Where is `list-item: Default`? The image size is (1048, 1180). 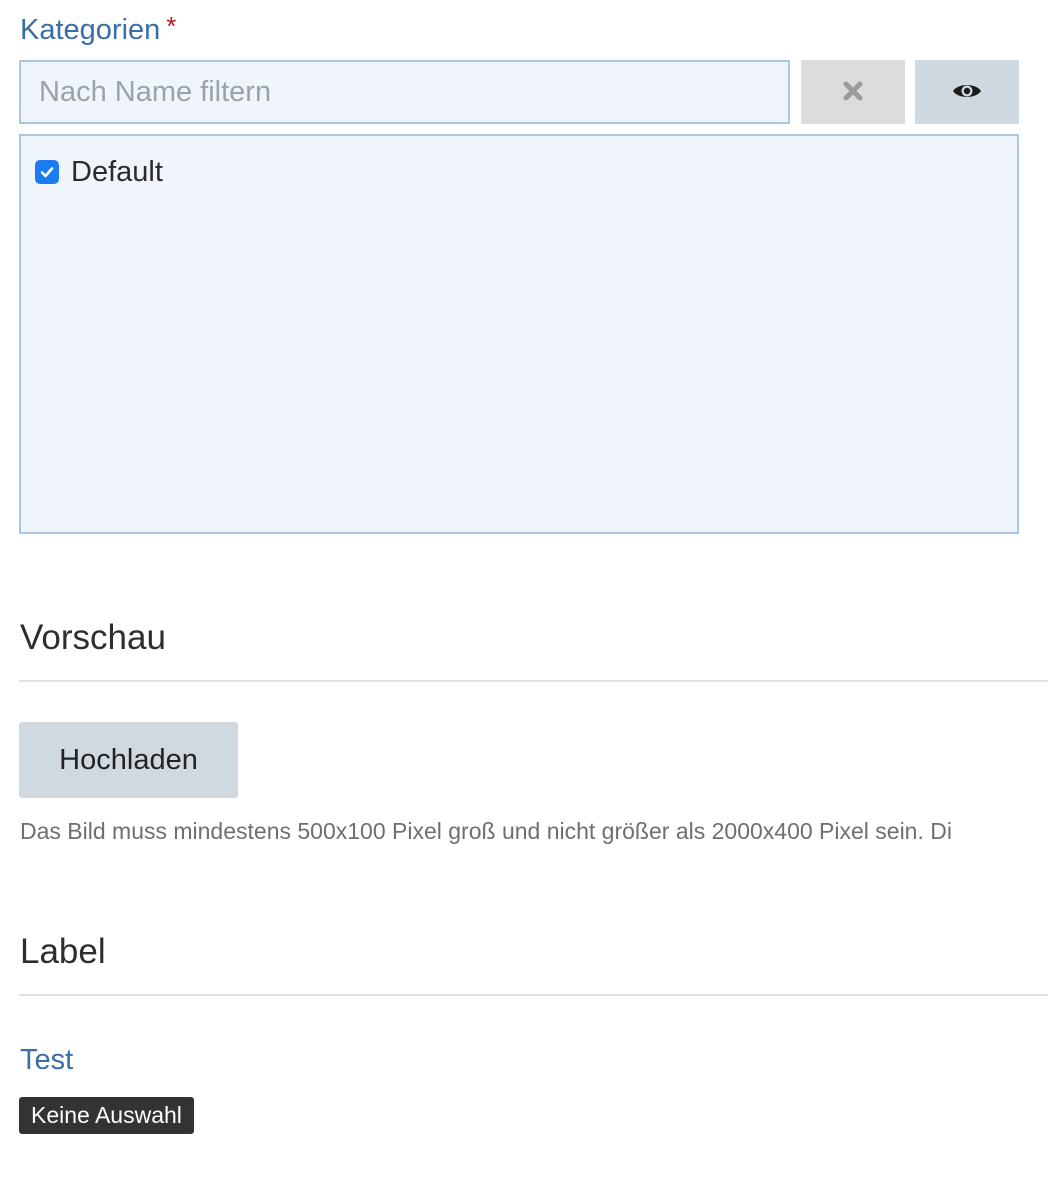 list-item: Default is located at coordinates (99, 172).